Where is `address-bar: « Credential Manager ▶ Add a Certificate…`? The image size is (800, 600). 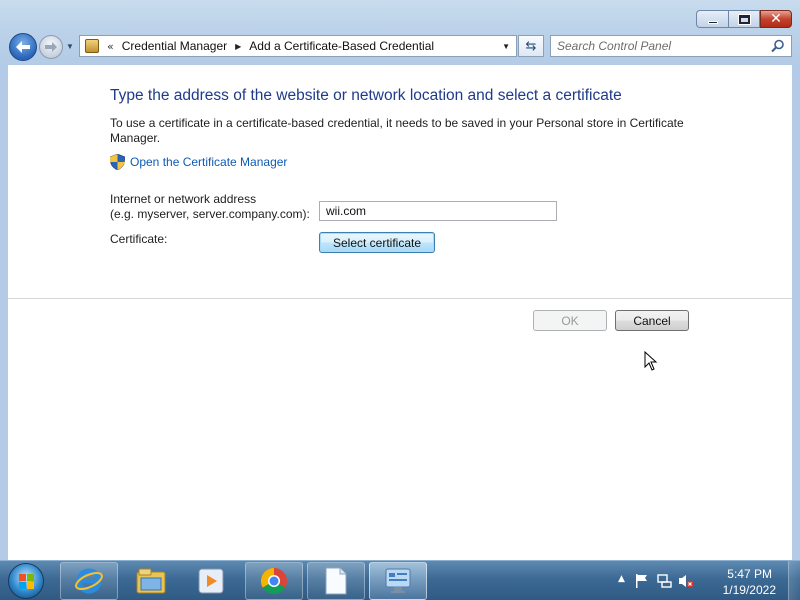
address-bar: « Credential Manager ▶ Add a Certificate… is located at coordinates (298, 46).